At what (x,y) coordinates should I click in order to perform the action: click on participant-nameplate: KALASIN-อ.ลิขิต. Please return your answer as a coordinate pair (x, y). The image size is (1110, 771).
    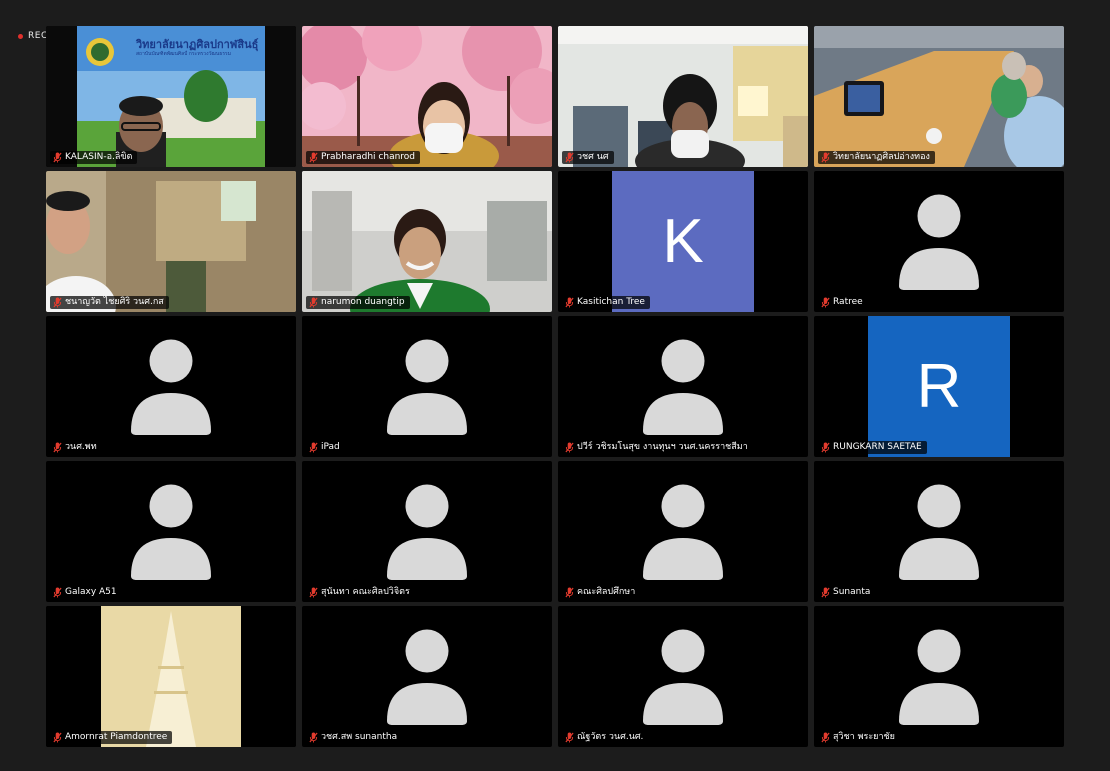
    Looking at the image, I should click on (94, 157).